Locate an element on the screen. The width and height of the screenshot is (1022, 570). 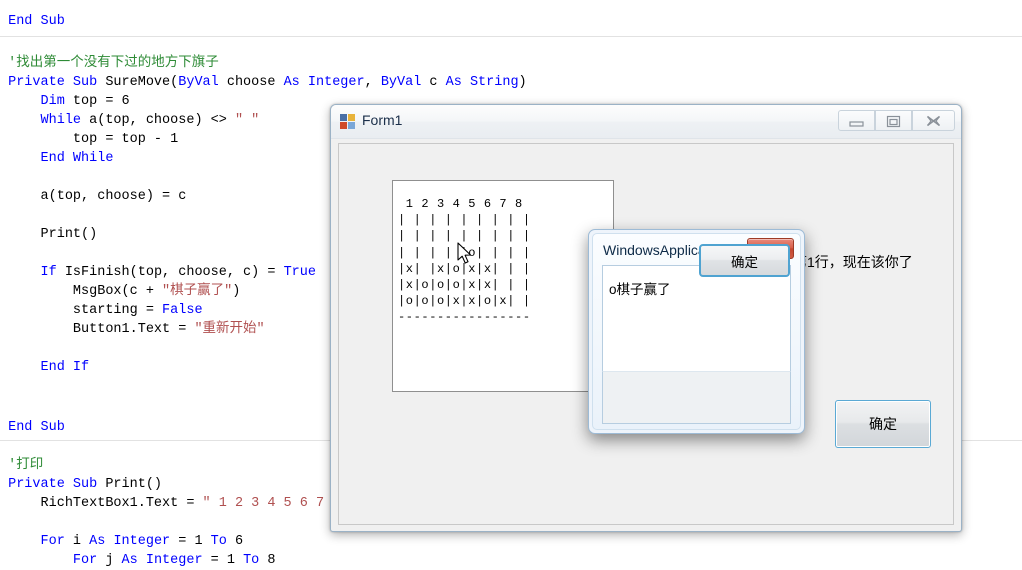
code-line: MsgBox(c + "棋子赢了") is located at coordinates (156, 291).